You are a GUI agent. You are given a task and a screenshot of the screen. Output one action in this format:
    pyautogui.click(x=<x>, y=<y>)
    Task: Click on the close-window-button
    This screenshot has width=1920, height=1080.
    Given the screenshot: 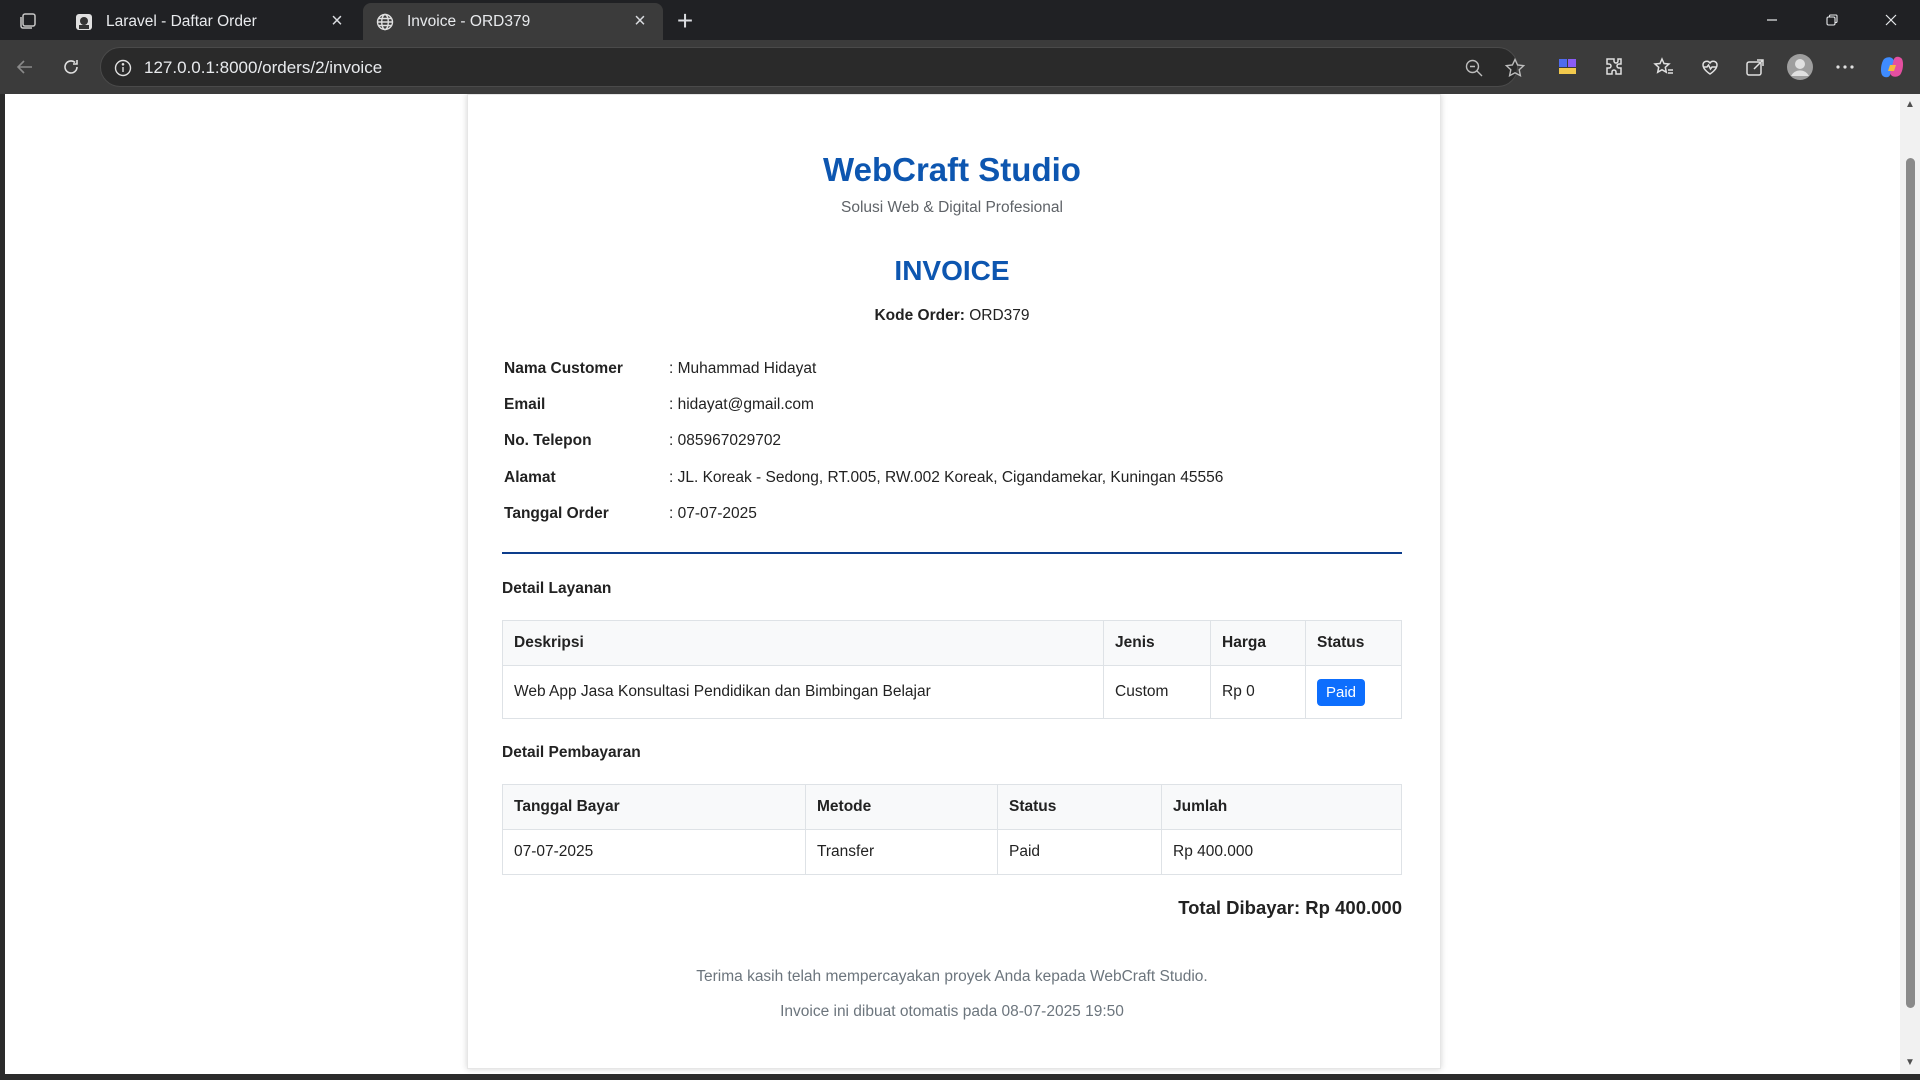 What is the action you would take?
    pyautogui.click(x=1891, y=20)
    